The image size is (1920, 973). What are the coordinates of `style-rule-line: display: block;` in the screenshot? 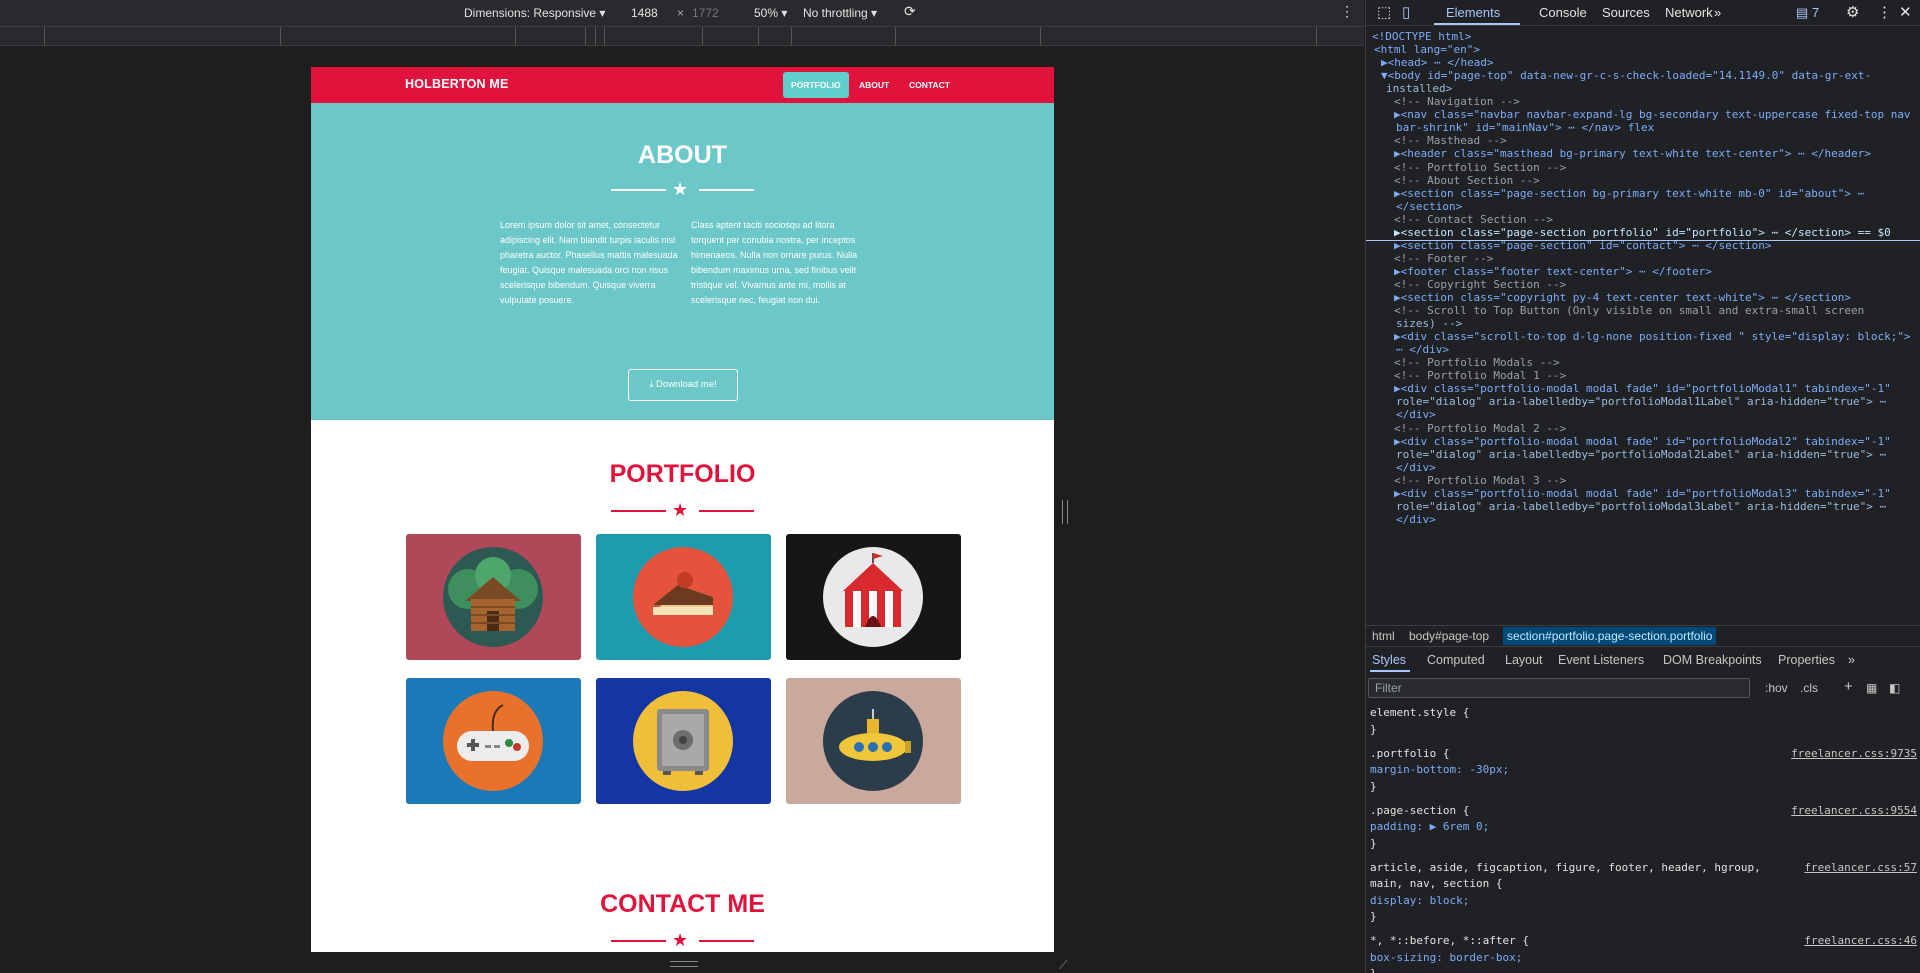 It's located at (1419, 901).